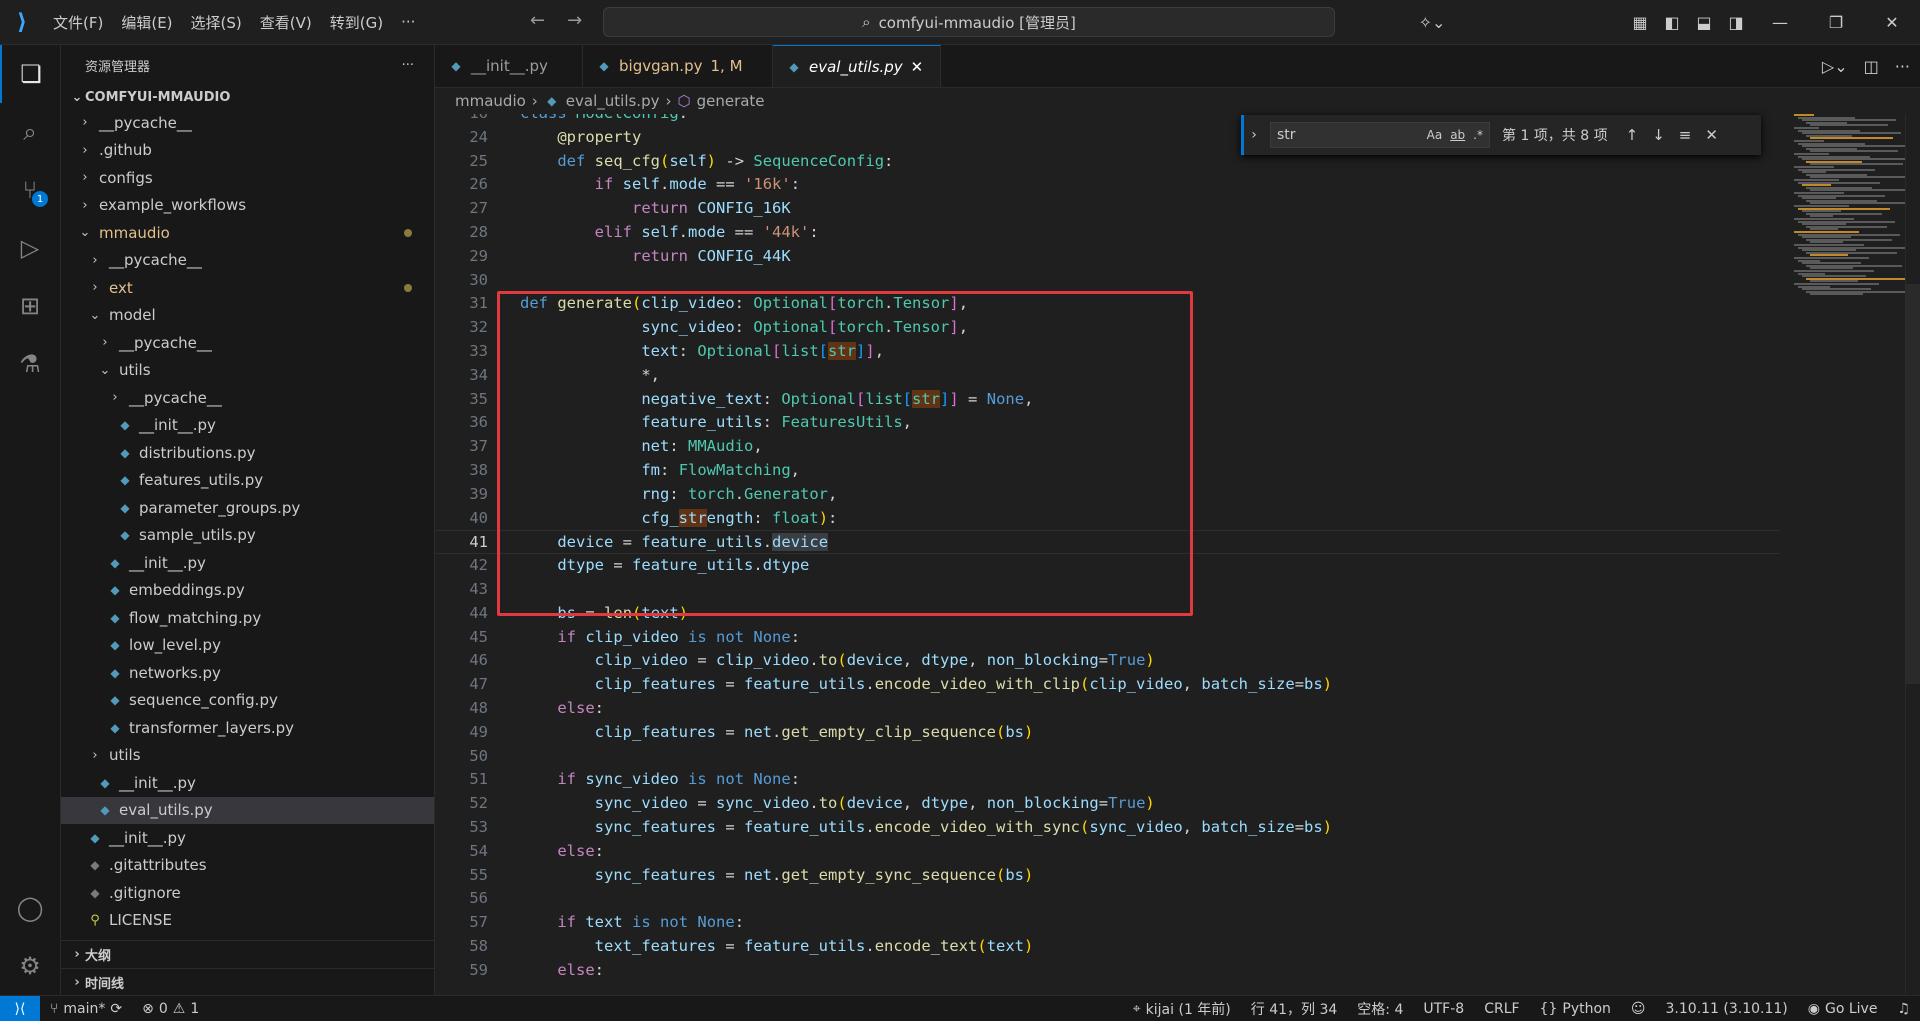 Image resolution: width=1920 pixels, height=1021 pixels. Describe the element at coordinates (1852, 554) in the screenshot. I see `minimap` at that location.